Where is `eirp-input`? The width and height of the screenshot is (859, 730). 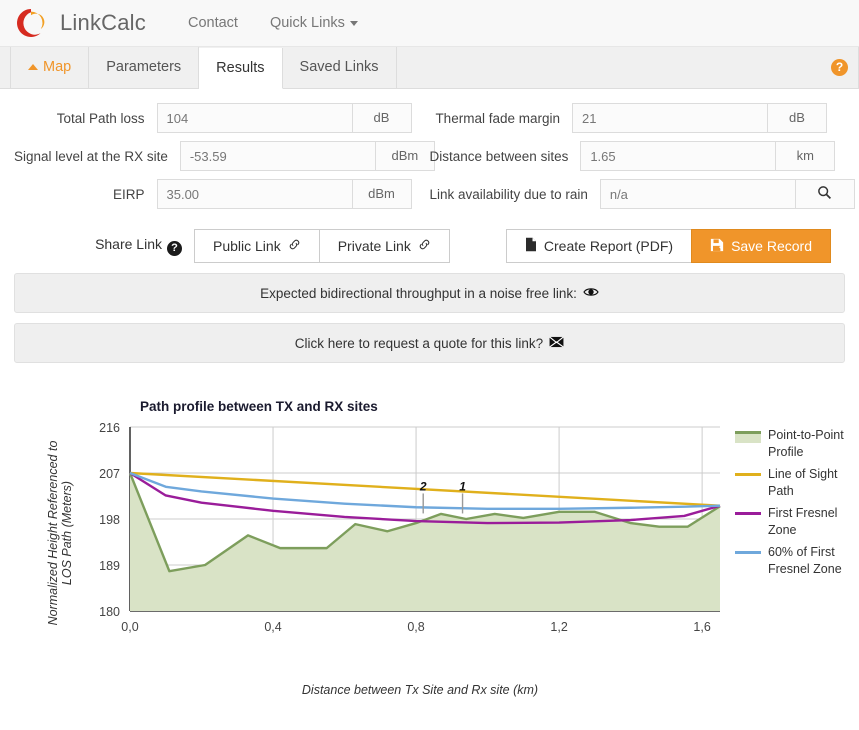 eirp-input is located at coordinates (254, 194).